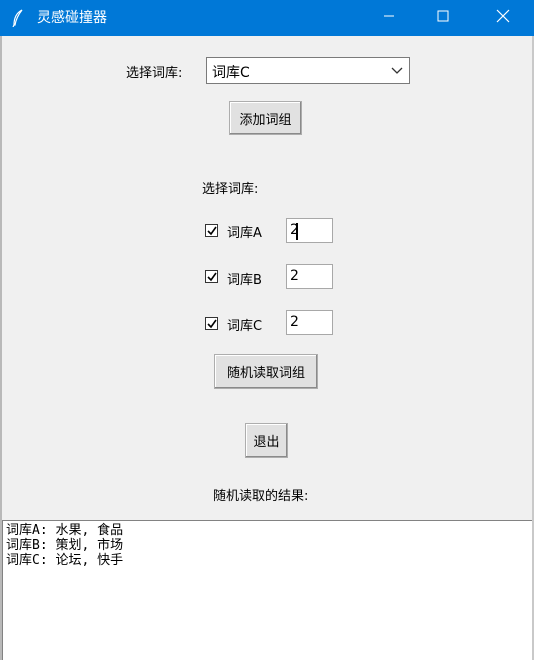 This screenshot has height=660, width=534. Describe the element at coordinates (265, 118) in the screenshot. I see `add-phrase-button: 添加词组` at that location.